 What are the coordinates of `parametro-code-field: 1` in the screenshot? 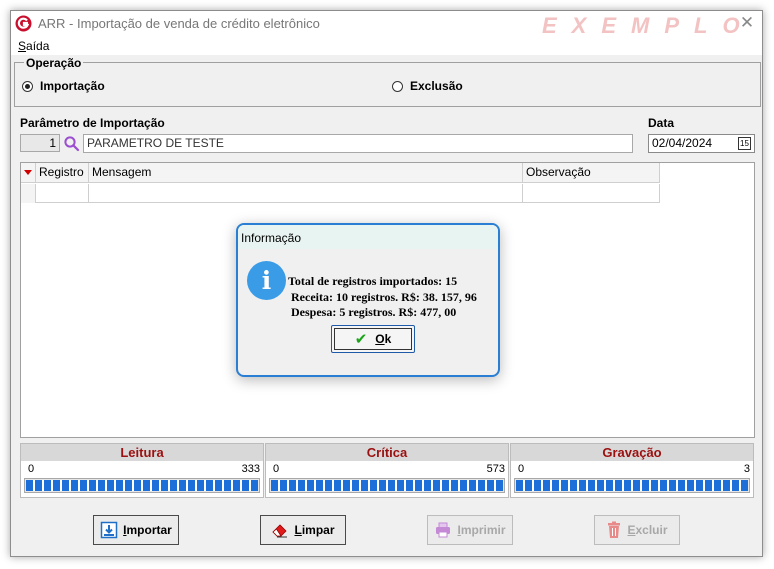 It's located at (40, 143).